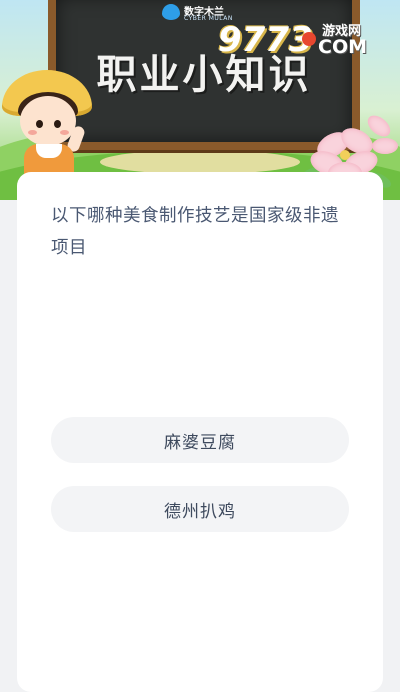  I want to click on watermark-ball-icon, so click(309, 39).